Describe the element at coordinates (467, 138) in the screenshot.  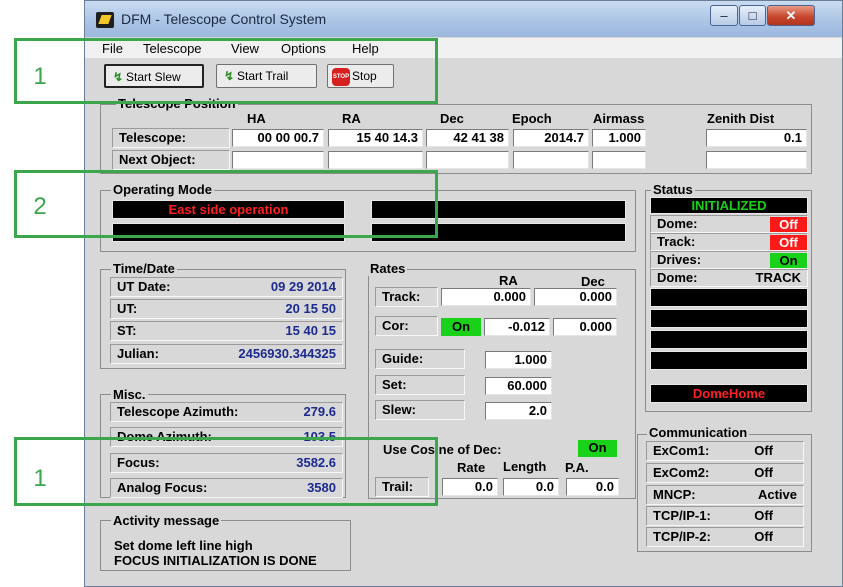
I see `telescope-dec-field: 42 41 38` at that location.